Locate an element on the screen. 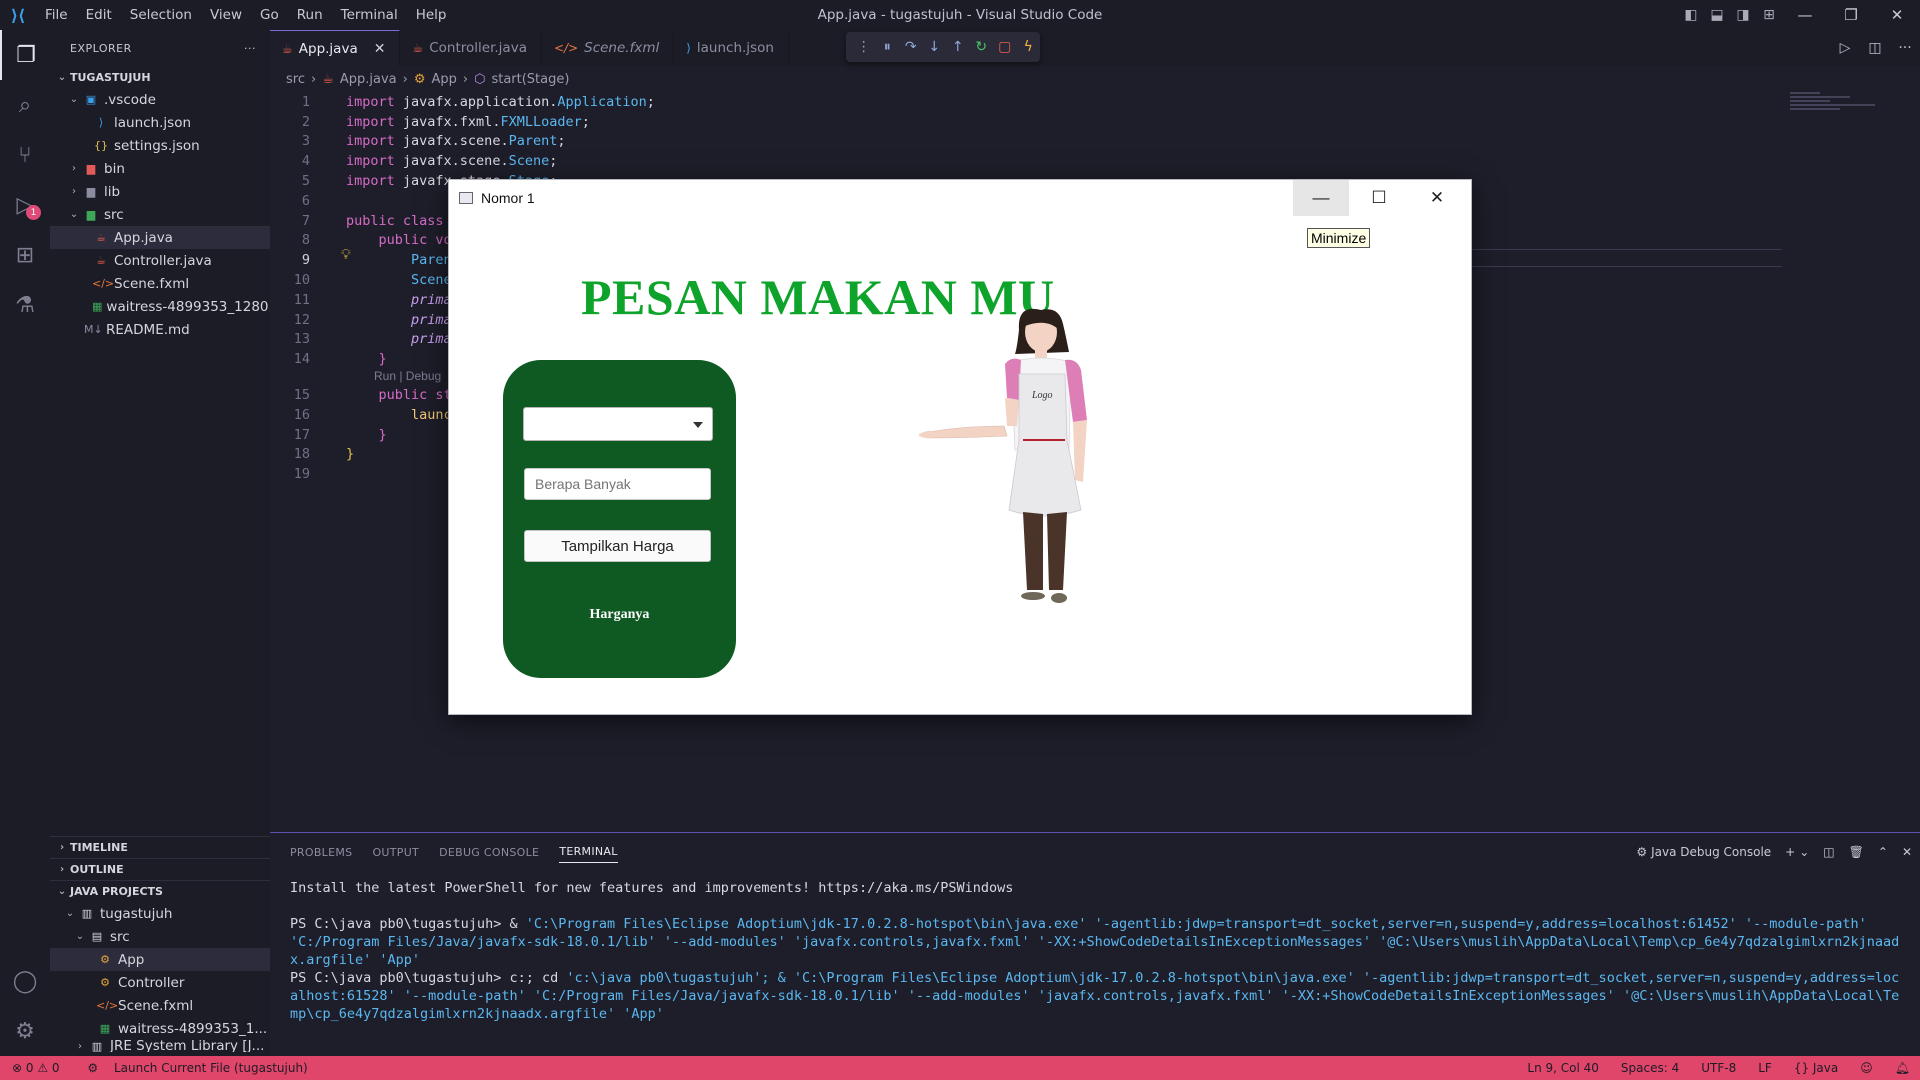 The width and height of the screenshot is (1920, 1080). menu-help: Help is located at coordinates (431, 15).